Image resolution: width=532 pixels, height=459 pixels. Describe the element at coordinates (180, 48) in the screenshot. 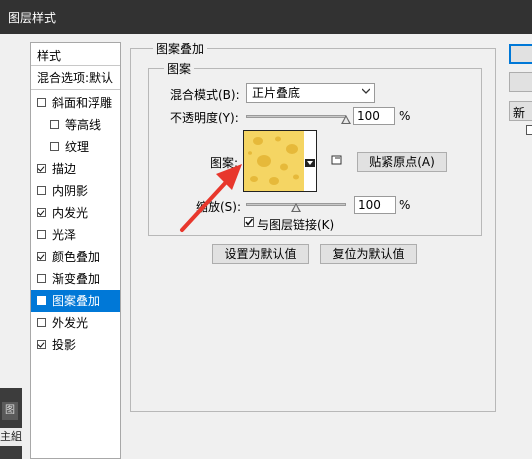

I see `group-title: 图案叠加` at that location.